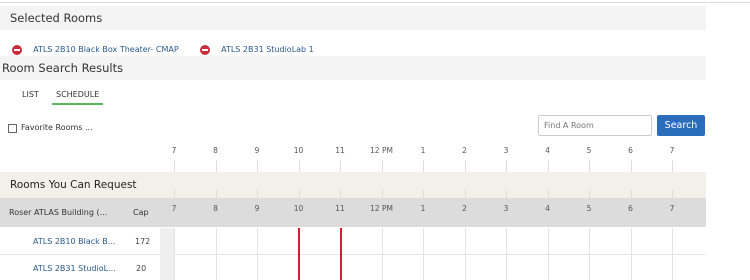  What do you see at coordinates (56, 18) in the screenshot?
I see `selected-rooms-title: Selected Rooms` at bounding box center [56, 18].